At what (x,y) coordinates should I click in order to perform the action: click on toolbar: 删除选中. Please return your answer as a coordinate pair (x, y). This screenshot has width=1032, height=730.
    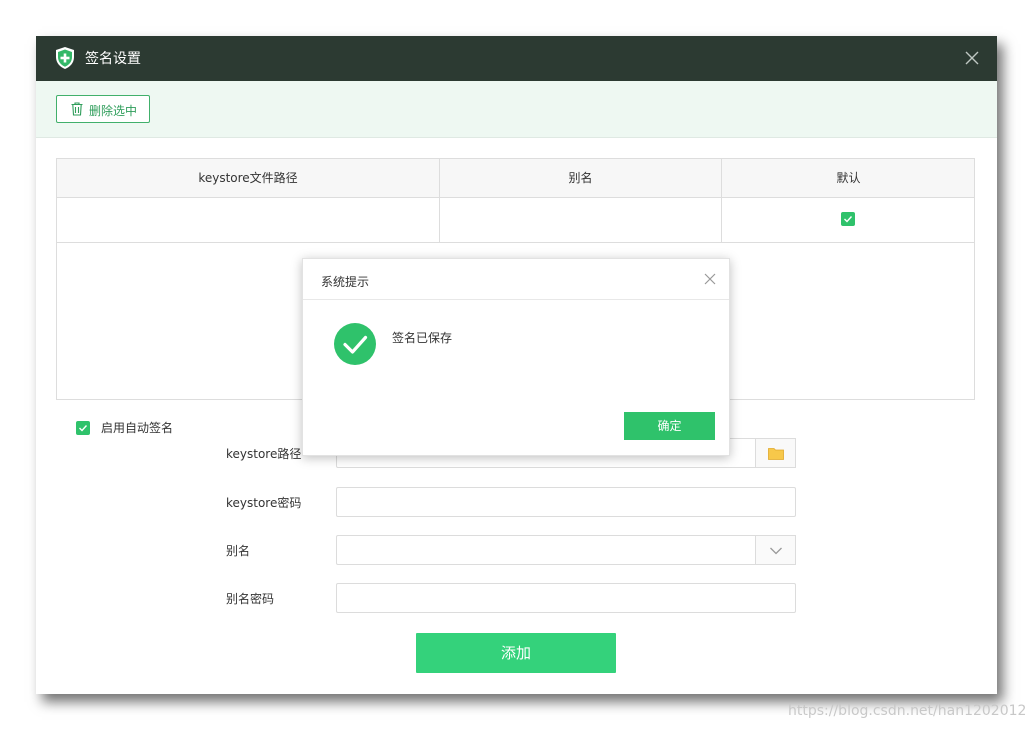
    Looking at the image, I should click on (516, 109).